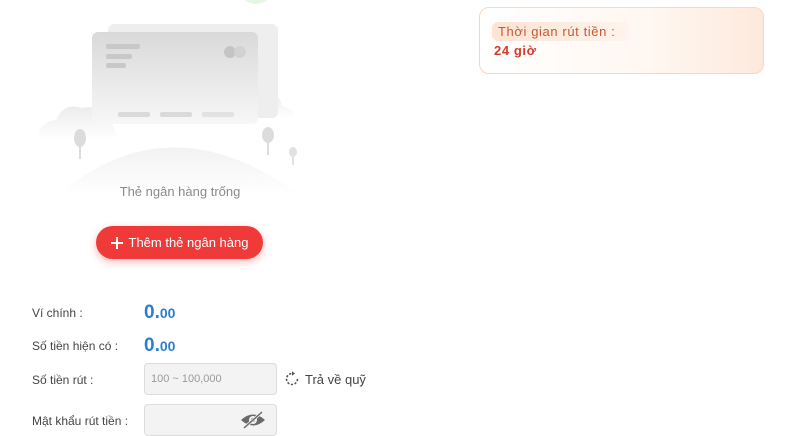 The width and height of the screenshot is (800, 436). I want to click on empty-bank-card-text: Thẻ ngân hàng trống, so click(180, 191).